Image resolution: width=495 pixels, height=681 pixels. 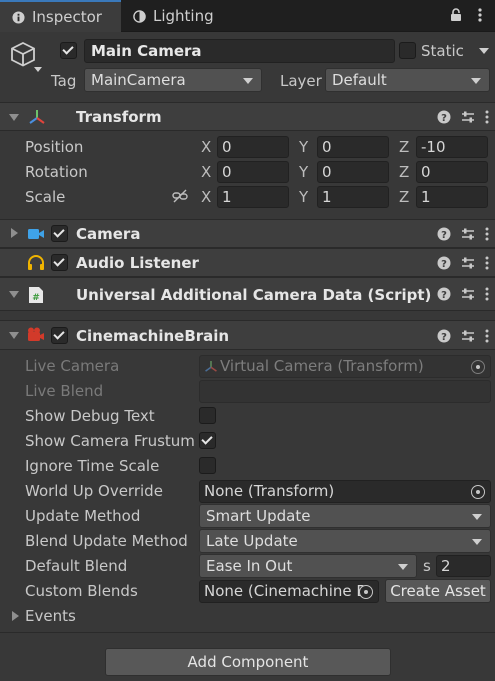 I want to click on camera-title: Camera, so click(x=108, y=234).